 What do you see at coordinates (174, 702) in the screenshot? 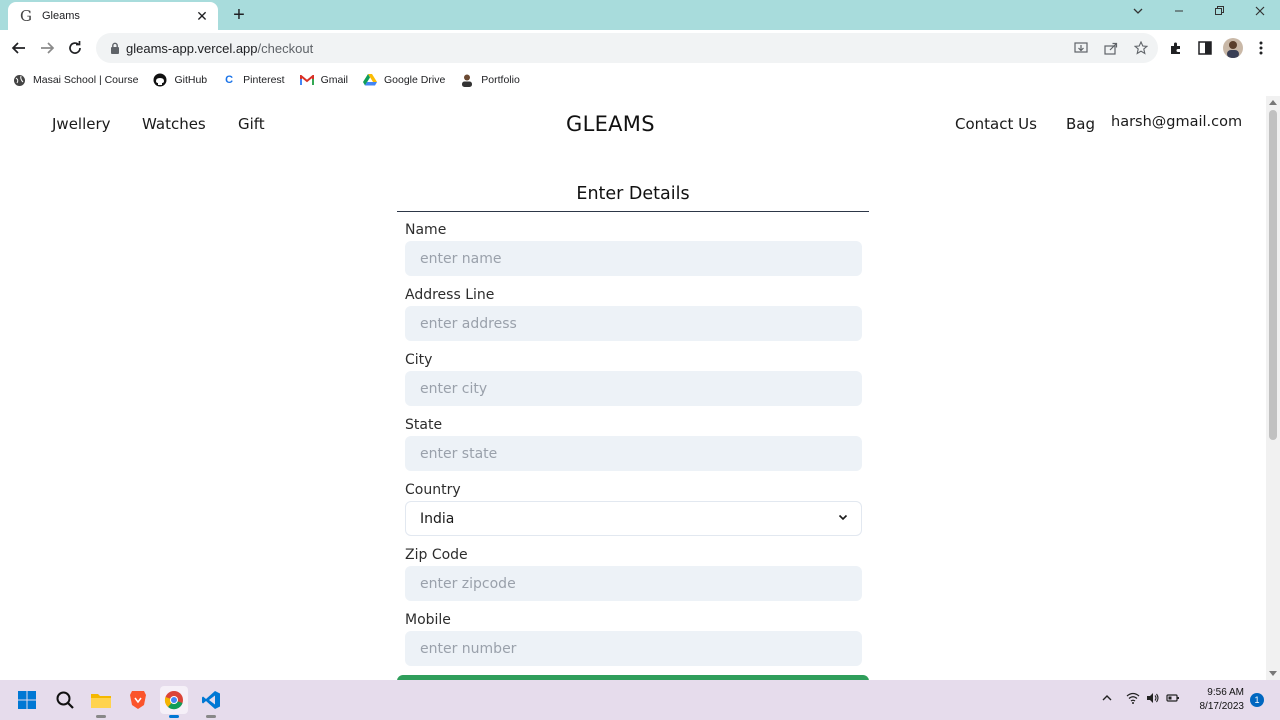
I see `chrome-taskbar-icon` at bounding box center [174, 702].